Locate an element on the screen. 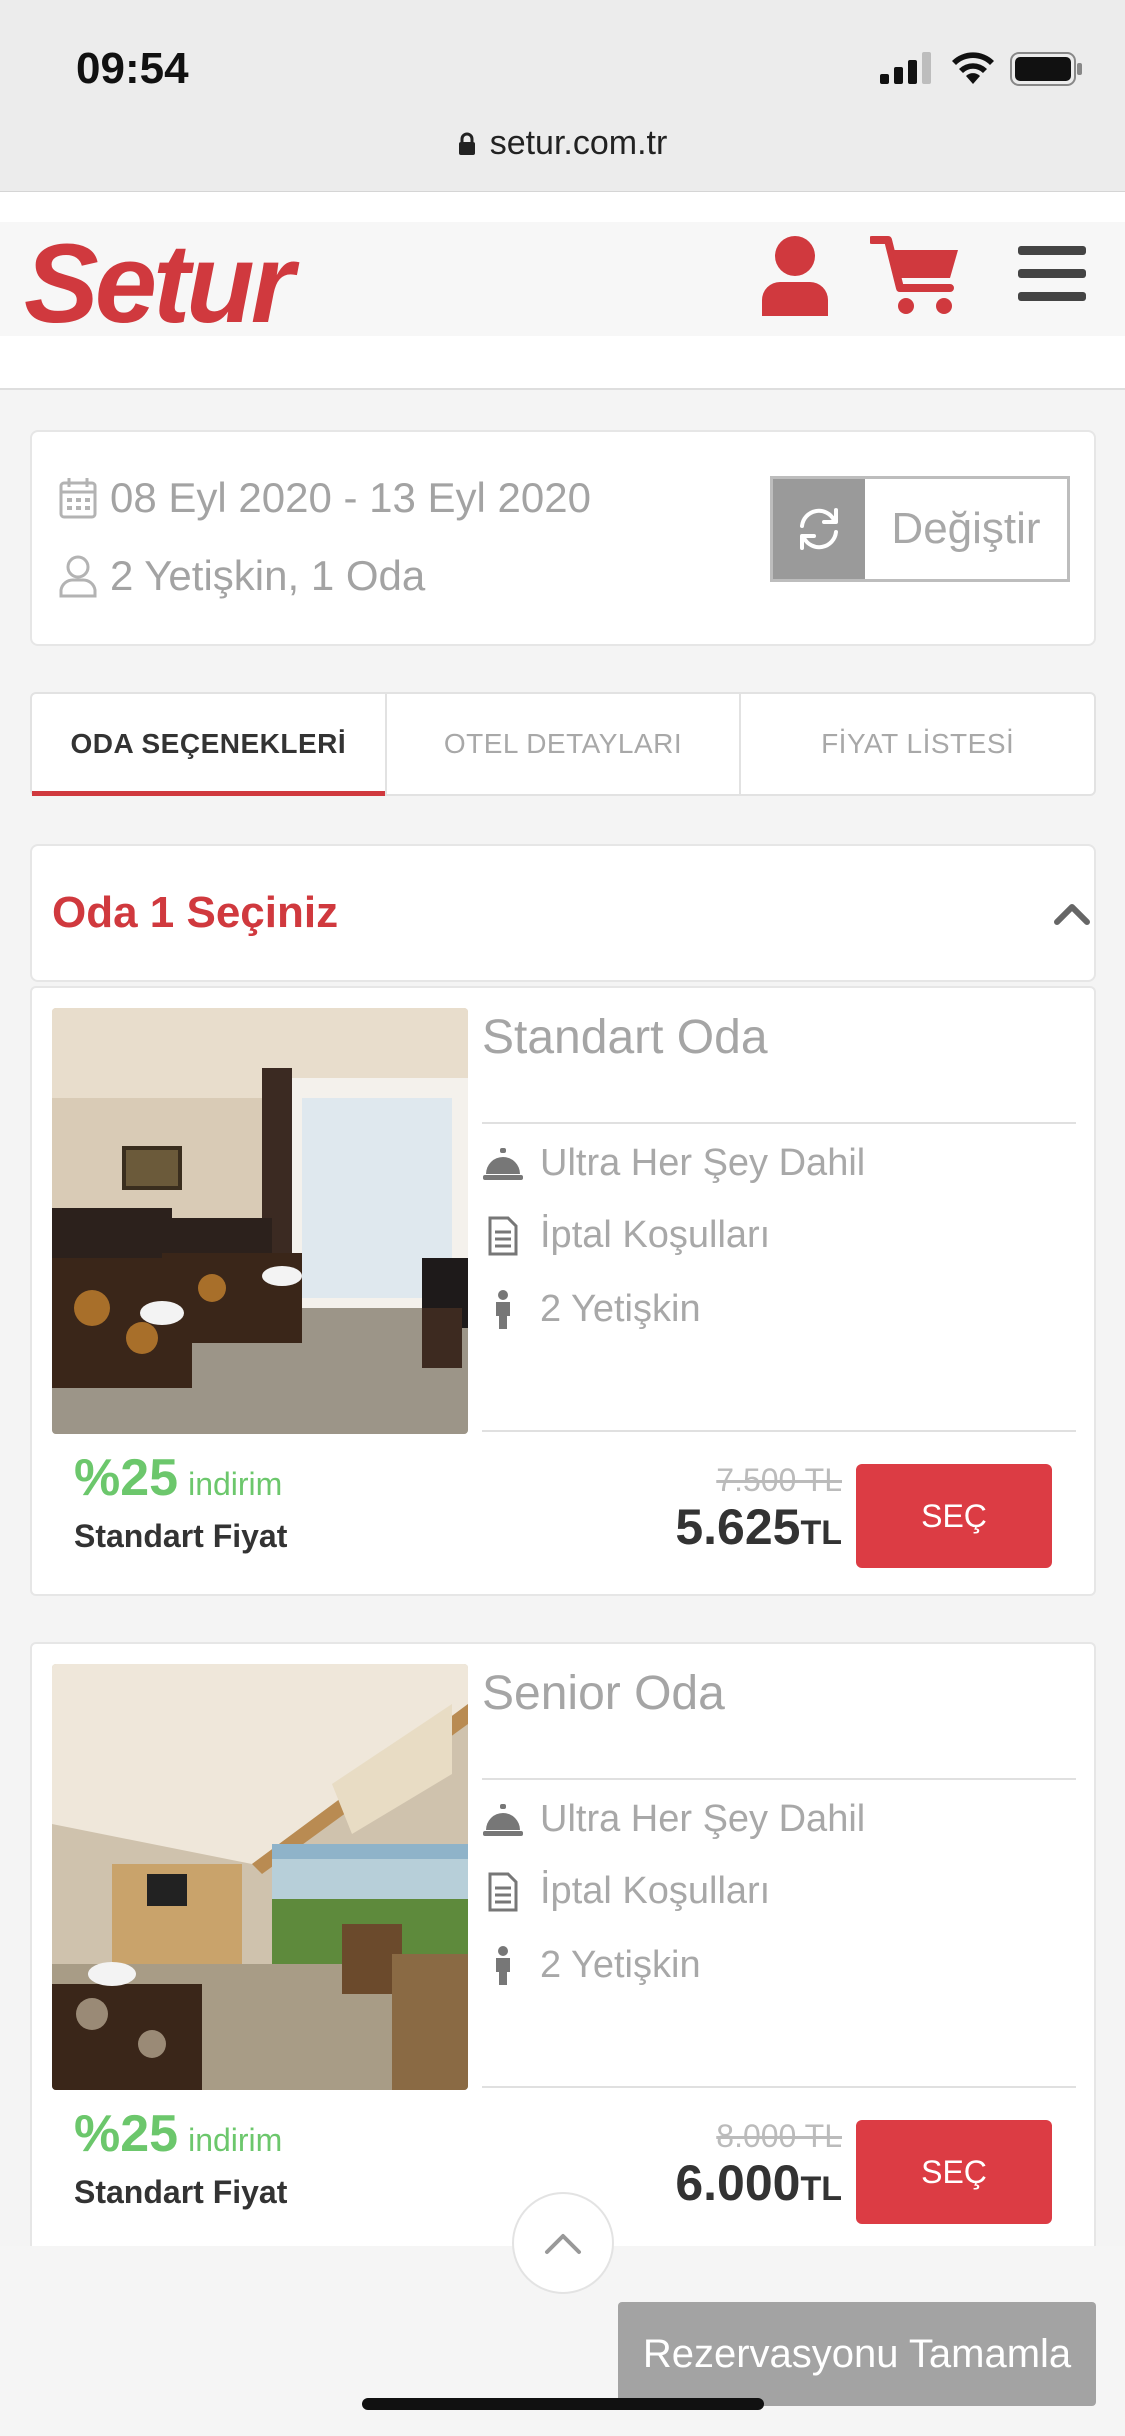  new-price-value: 6.000 is located at coordinates (738, 2183).